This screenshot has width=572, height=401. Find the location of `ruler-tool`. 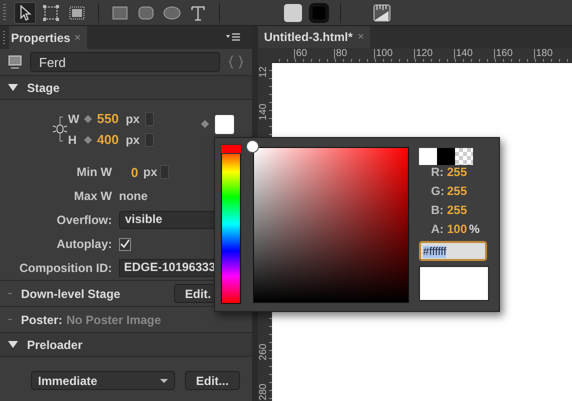

ruler-tool is located at coordinates (382, 13).